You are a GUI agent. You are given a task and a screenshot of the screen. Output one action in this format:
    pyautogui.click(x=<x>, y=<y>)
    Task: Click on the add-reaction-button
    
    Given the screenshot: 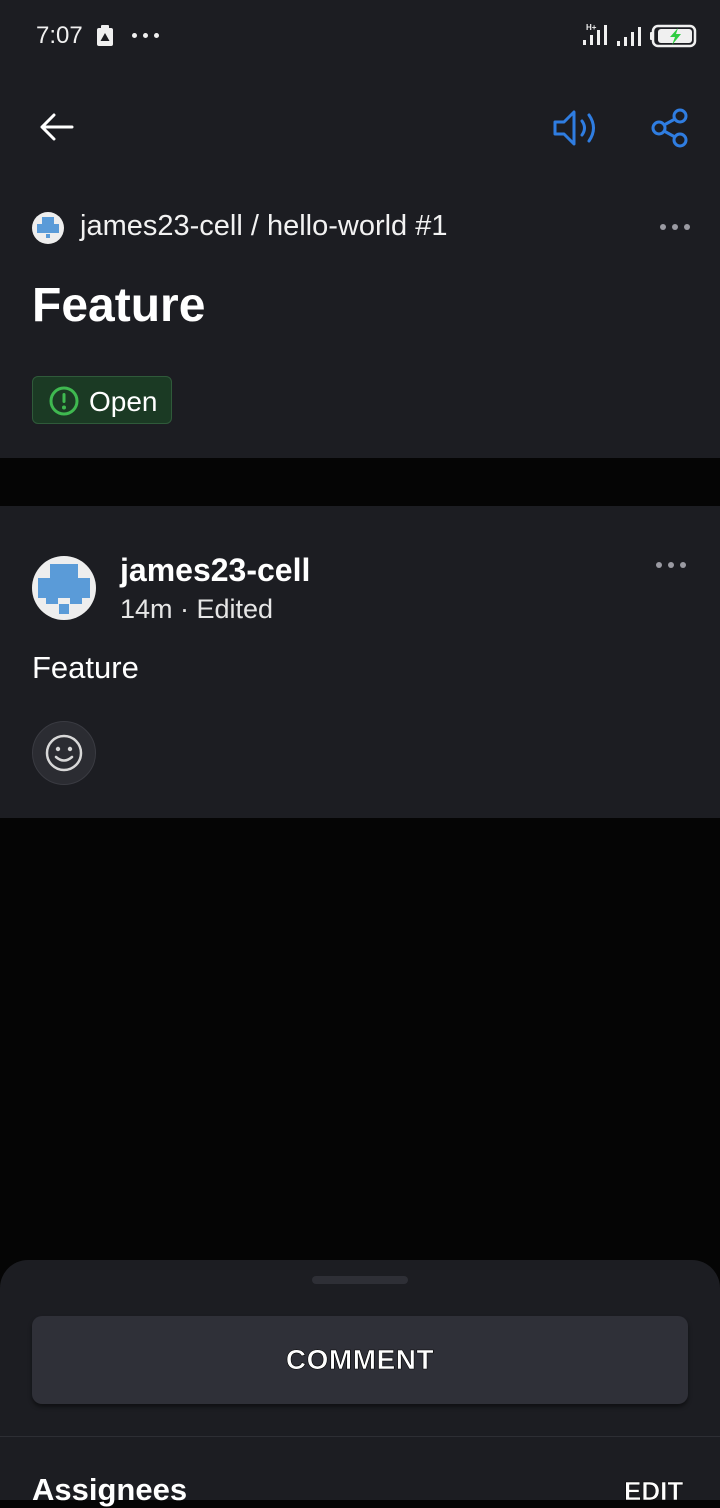 What is the action you would take?
    pyautogui.click(x=64, y=753)
    